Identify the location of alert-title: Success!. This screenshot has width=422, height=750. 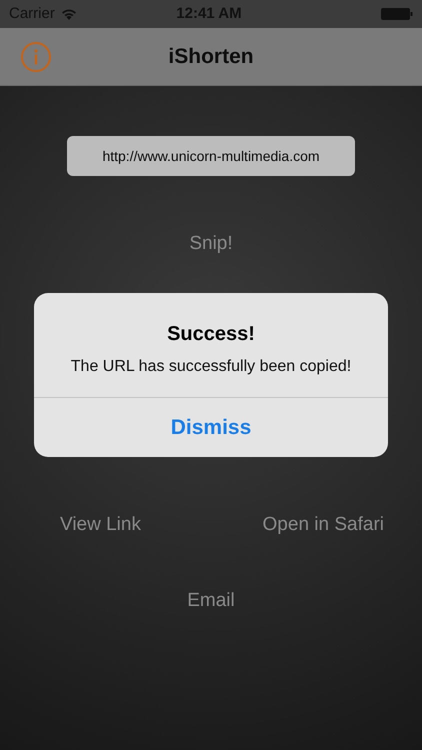
(211, 334).